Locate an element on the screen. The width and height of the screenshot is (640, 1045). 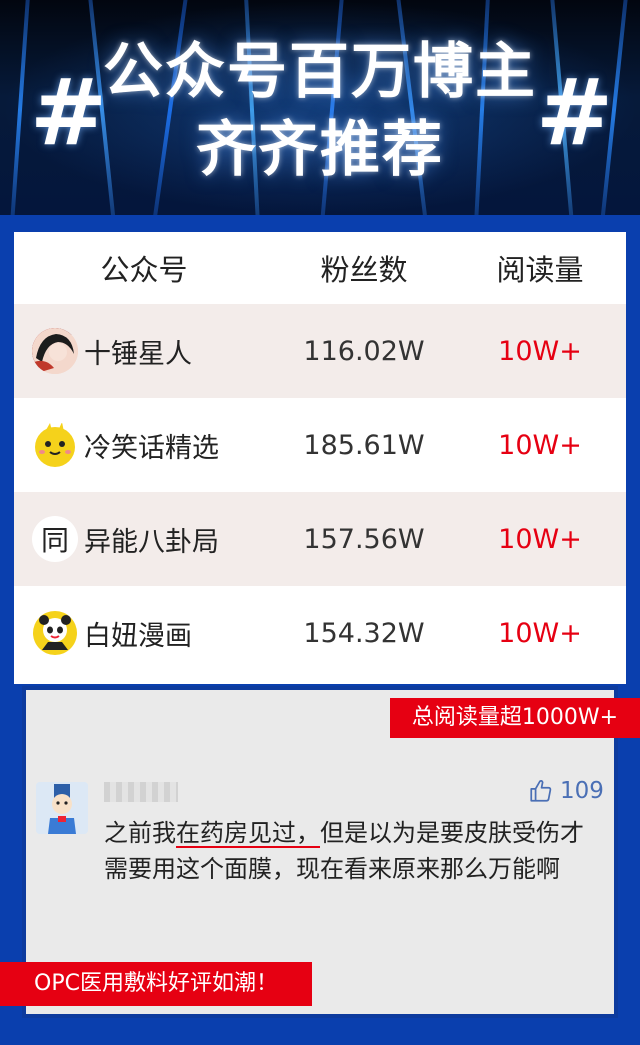
review-badge: OPC医用敷料好评如潮！ is located at coordinates (156, 984).